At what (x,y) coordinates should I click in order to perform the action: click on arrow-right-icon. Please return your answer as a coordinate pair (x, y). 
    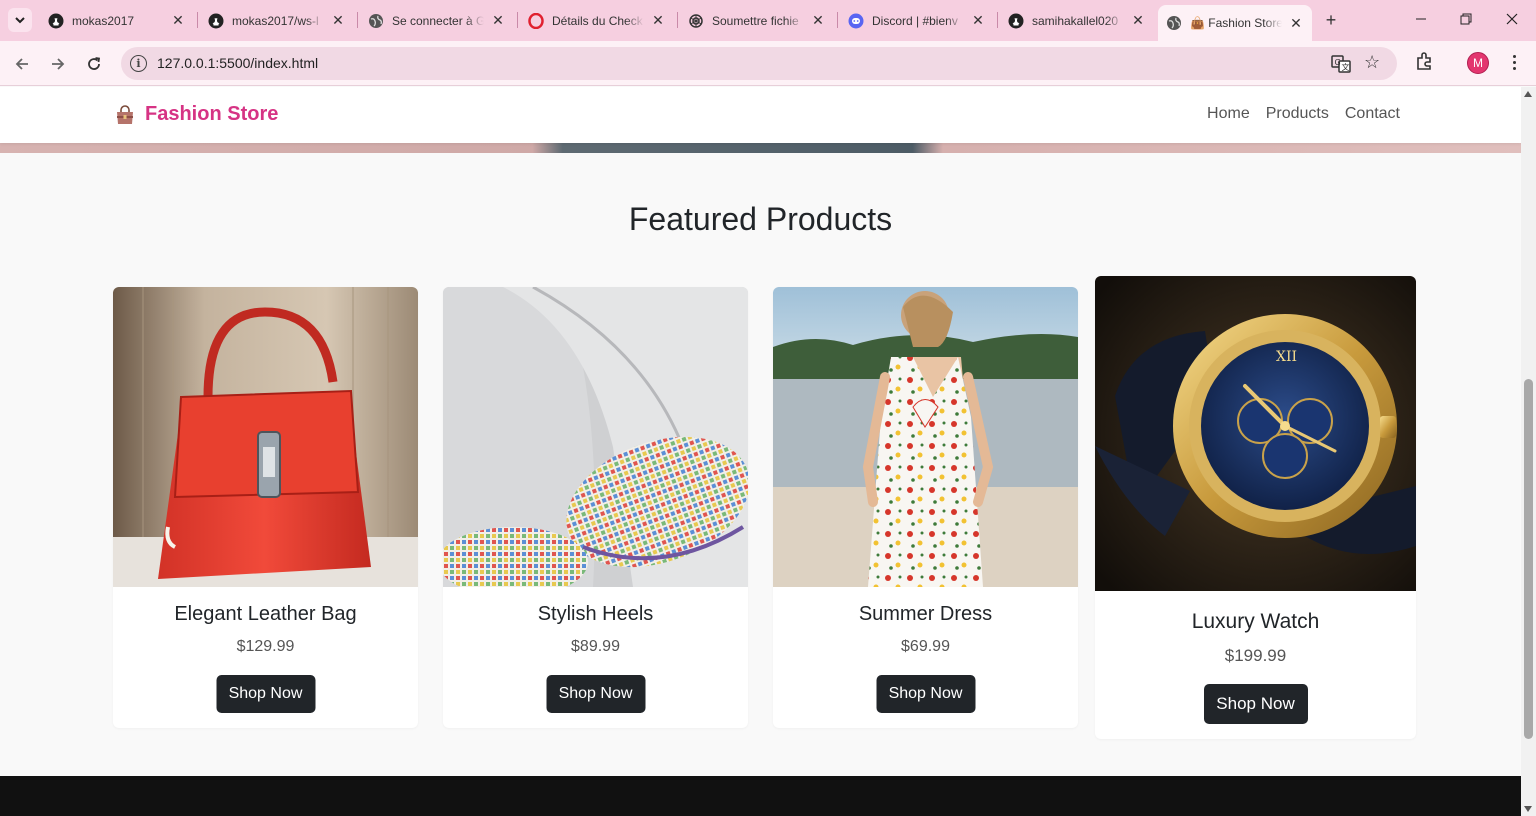
    Looking at the image, I should click on (58, 64).